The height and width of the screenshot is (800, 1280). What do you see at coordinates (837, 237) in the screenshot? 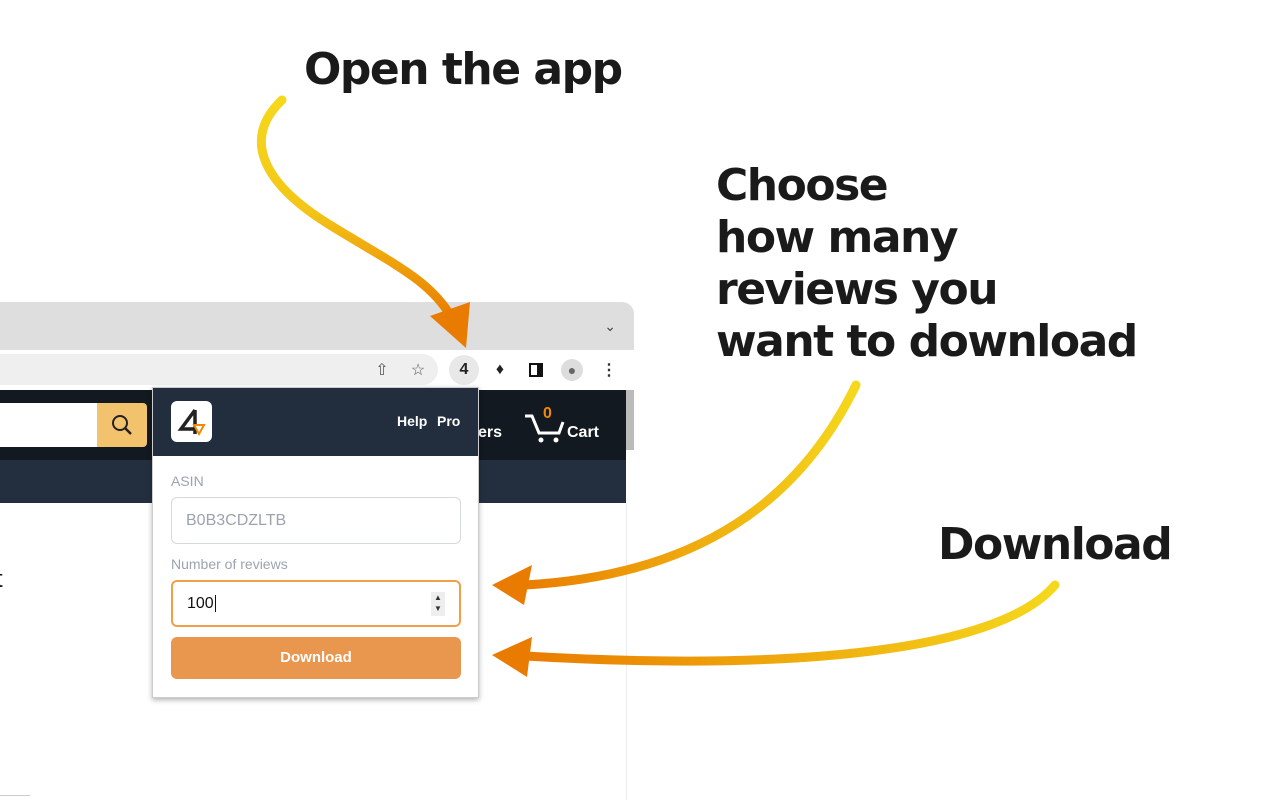
I see `annotation-line: how many` at bounding box center [837, 237].